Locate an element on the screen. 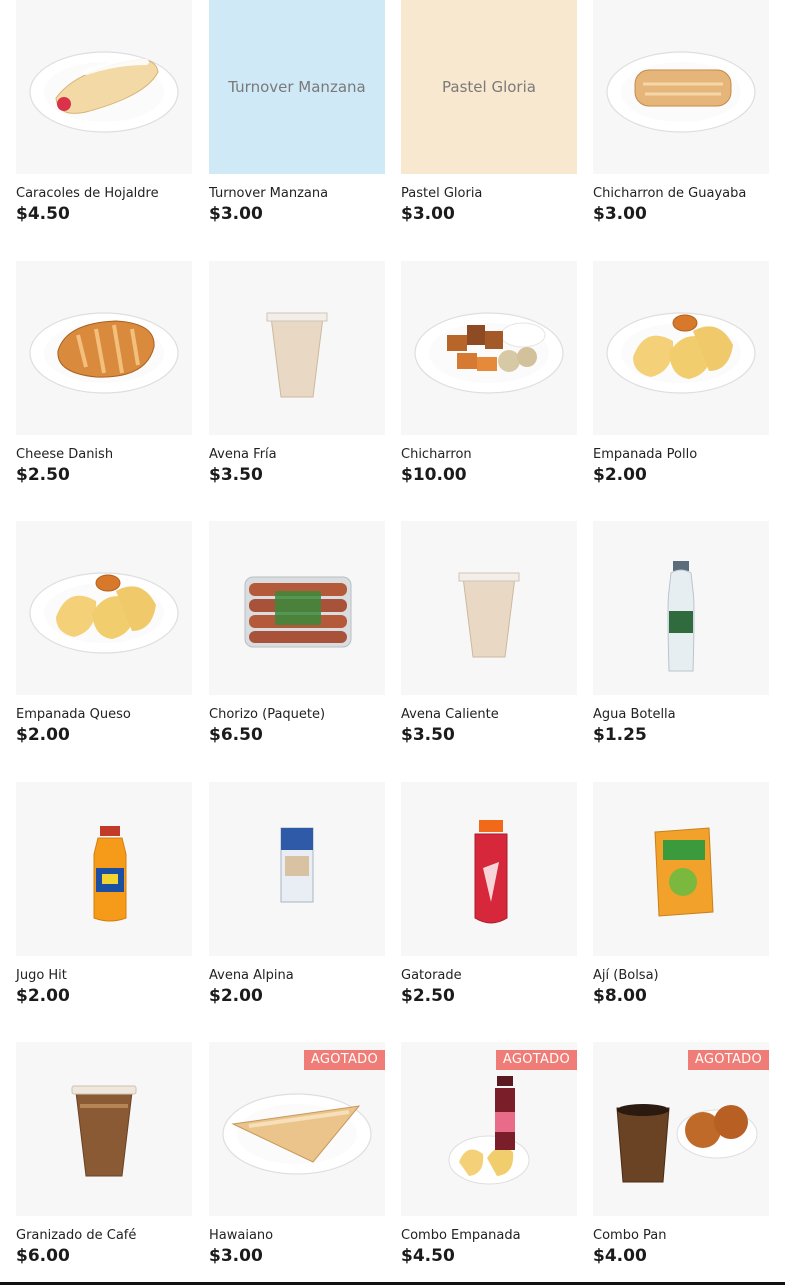 Image resolution: width=785 pixels, height=1285 pixels. product-card: Jugo Hit $2.00 is located at coordinates (104, 902).